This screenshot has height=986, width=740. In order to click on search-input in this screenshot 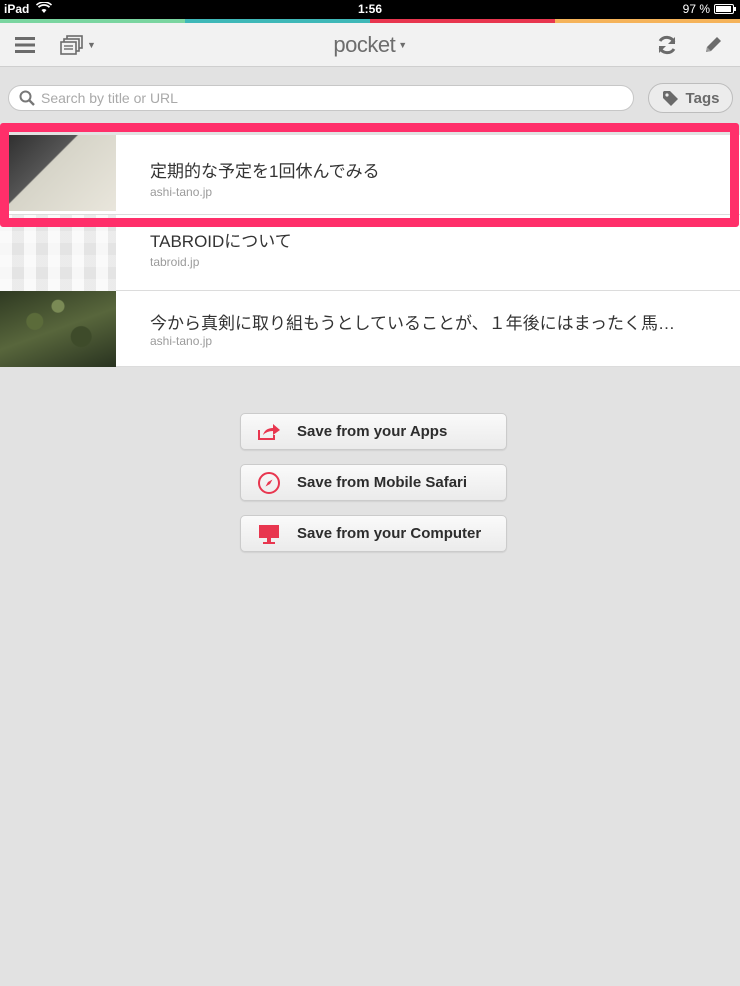, I will do `click(321, 98)`.